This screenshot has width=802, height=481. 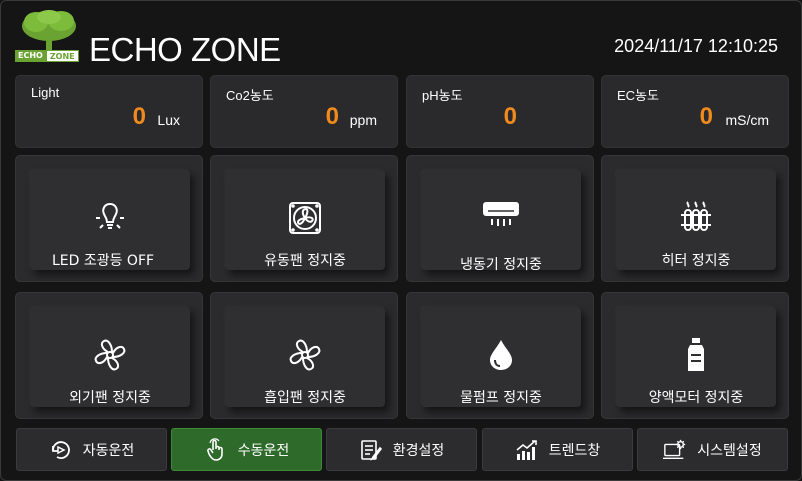 I want to click on nav-environment-settings-button: 환경설정, so click(x=401, y=449).